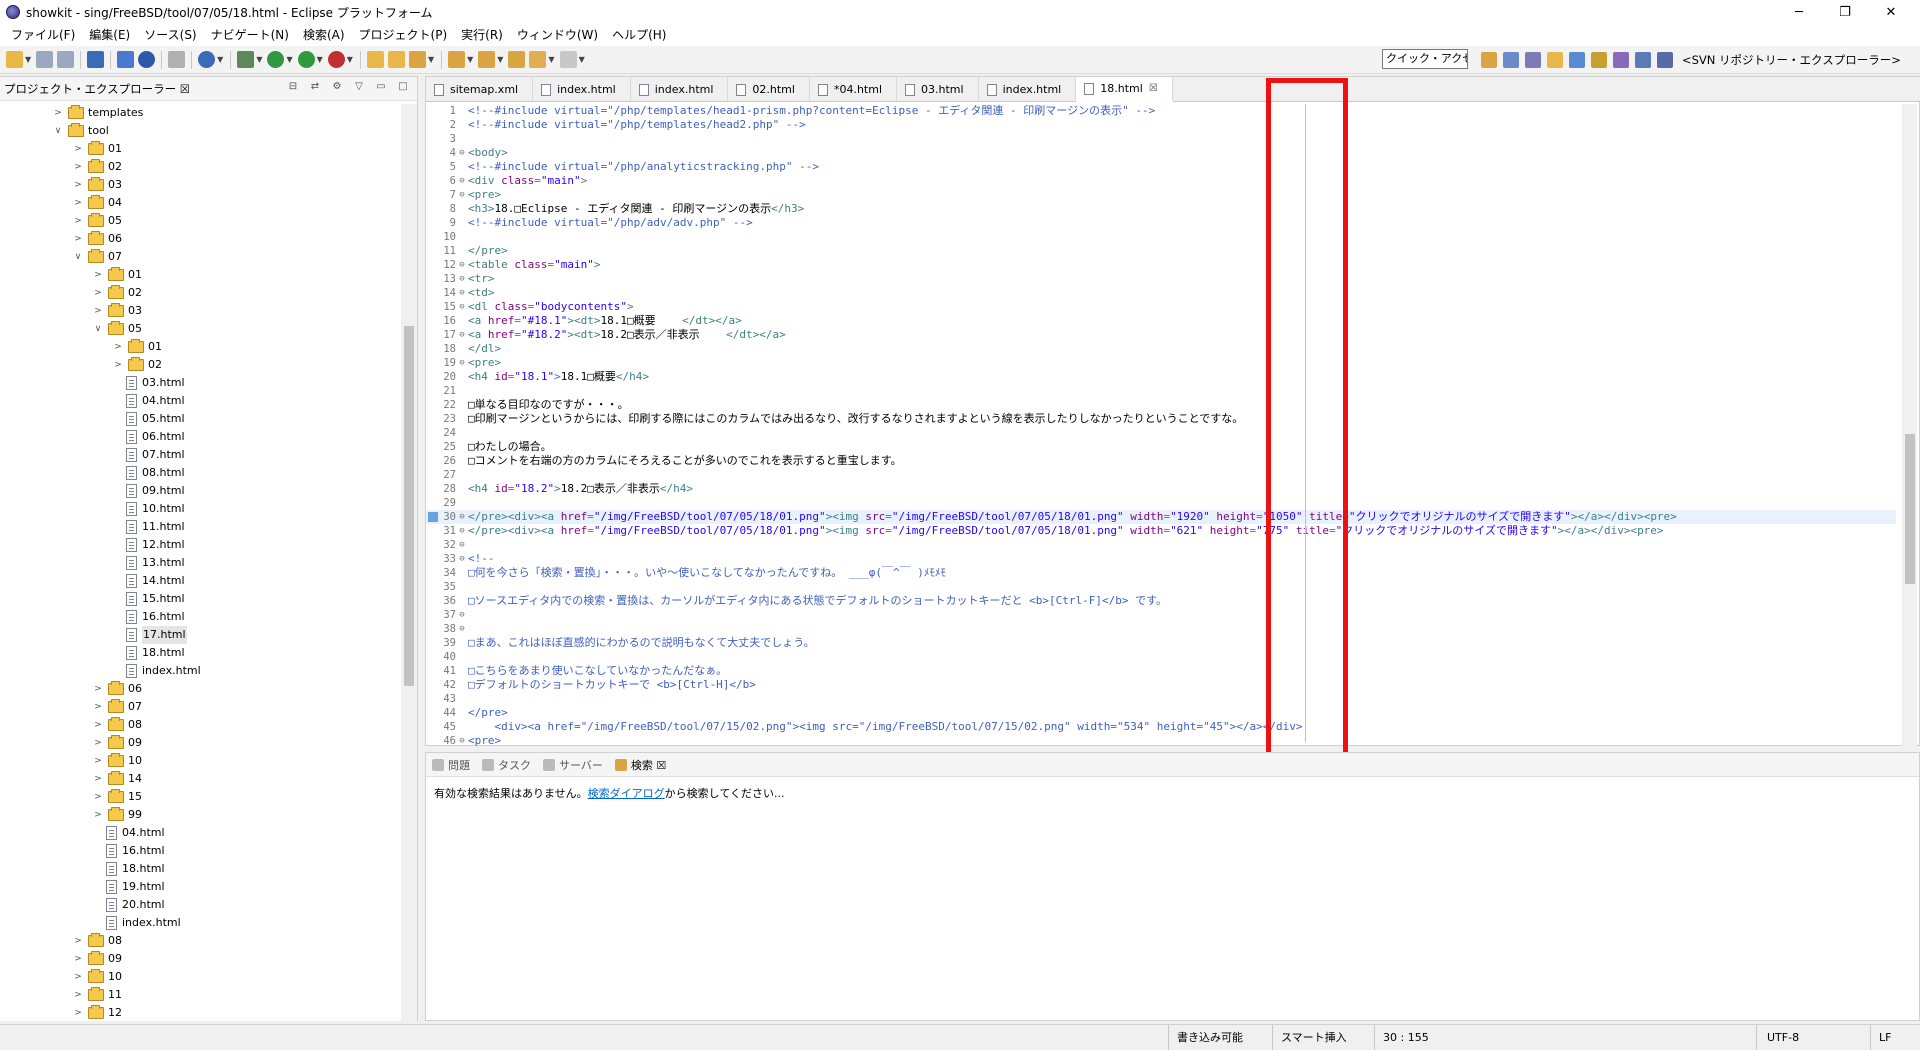 The width and height of the screenshot is (1920, 1050). I want to click on debug-icon, so click(246, 59).